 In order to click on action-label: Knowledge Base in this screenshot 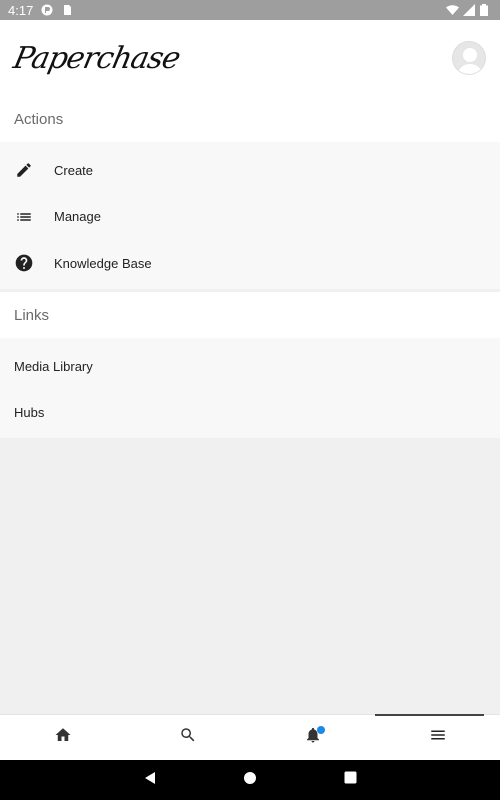, I will do `click(103, 263)`.